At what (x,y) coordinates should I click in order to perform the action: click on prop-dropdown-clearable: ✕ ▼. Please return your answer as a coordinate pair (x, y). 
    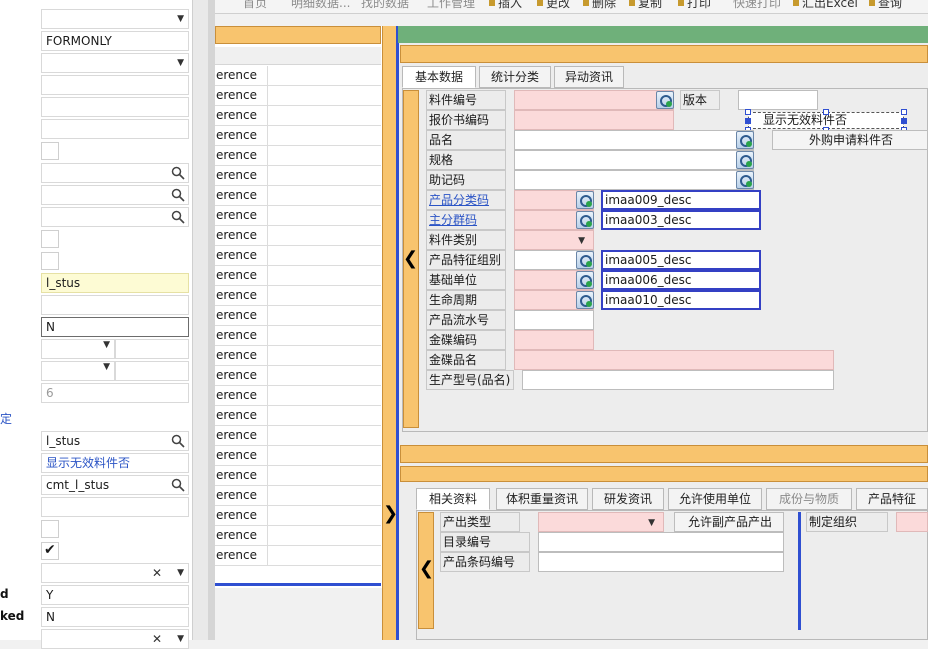
    Looking at the image, I should click on (115, 573).